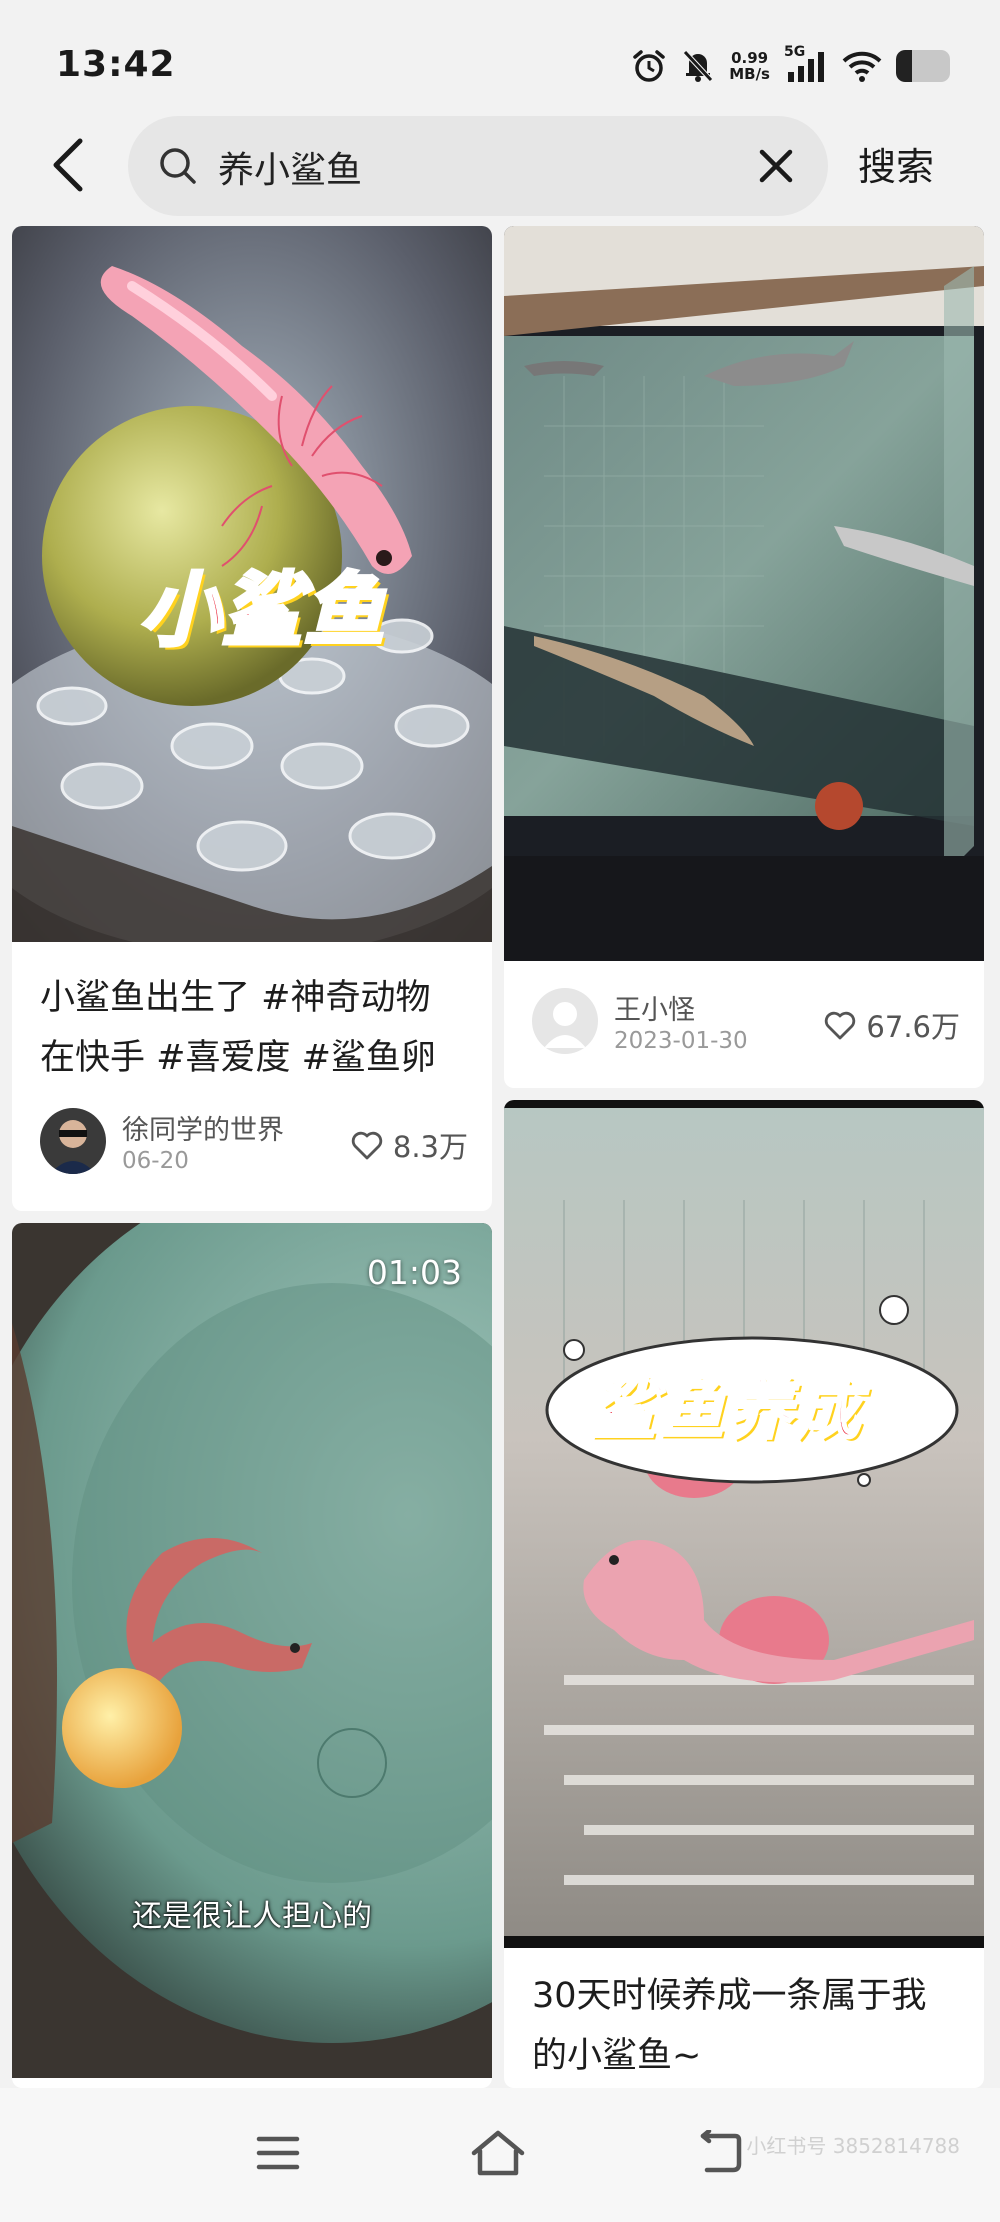  I want to click on video-duration: 01:03, so click(414, 1272).